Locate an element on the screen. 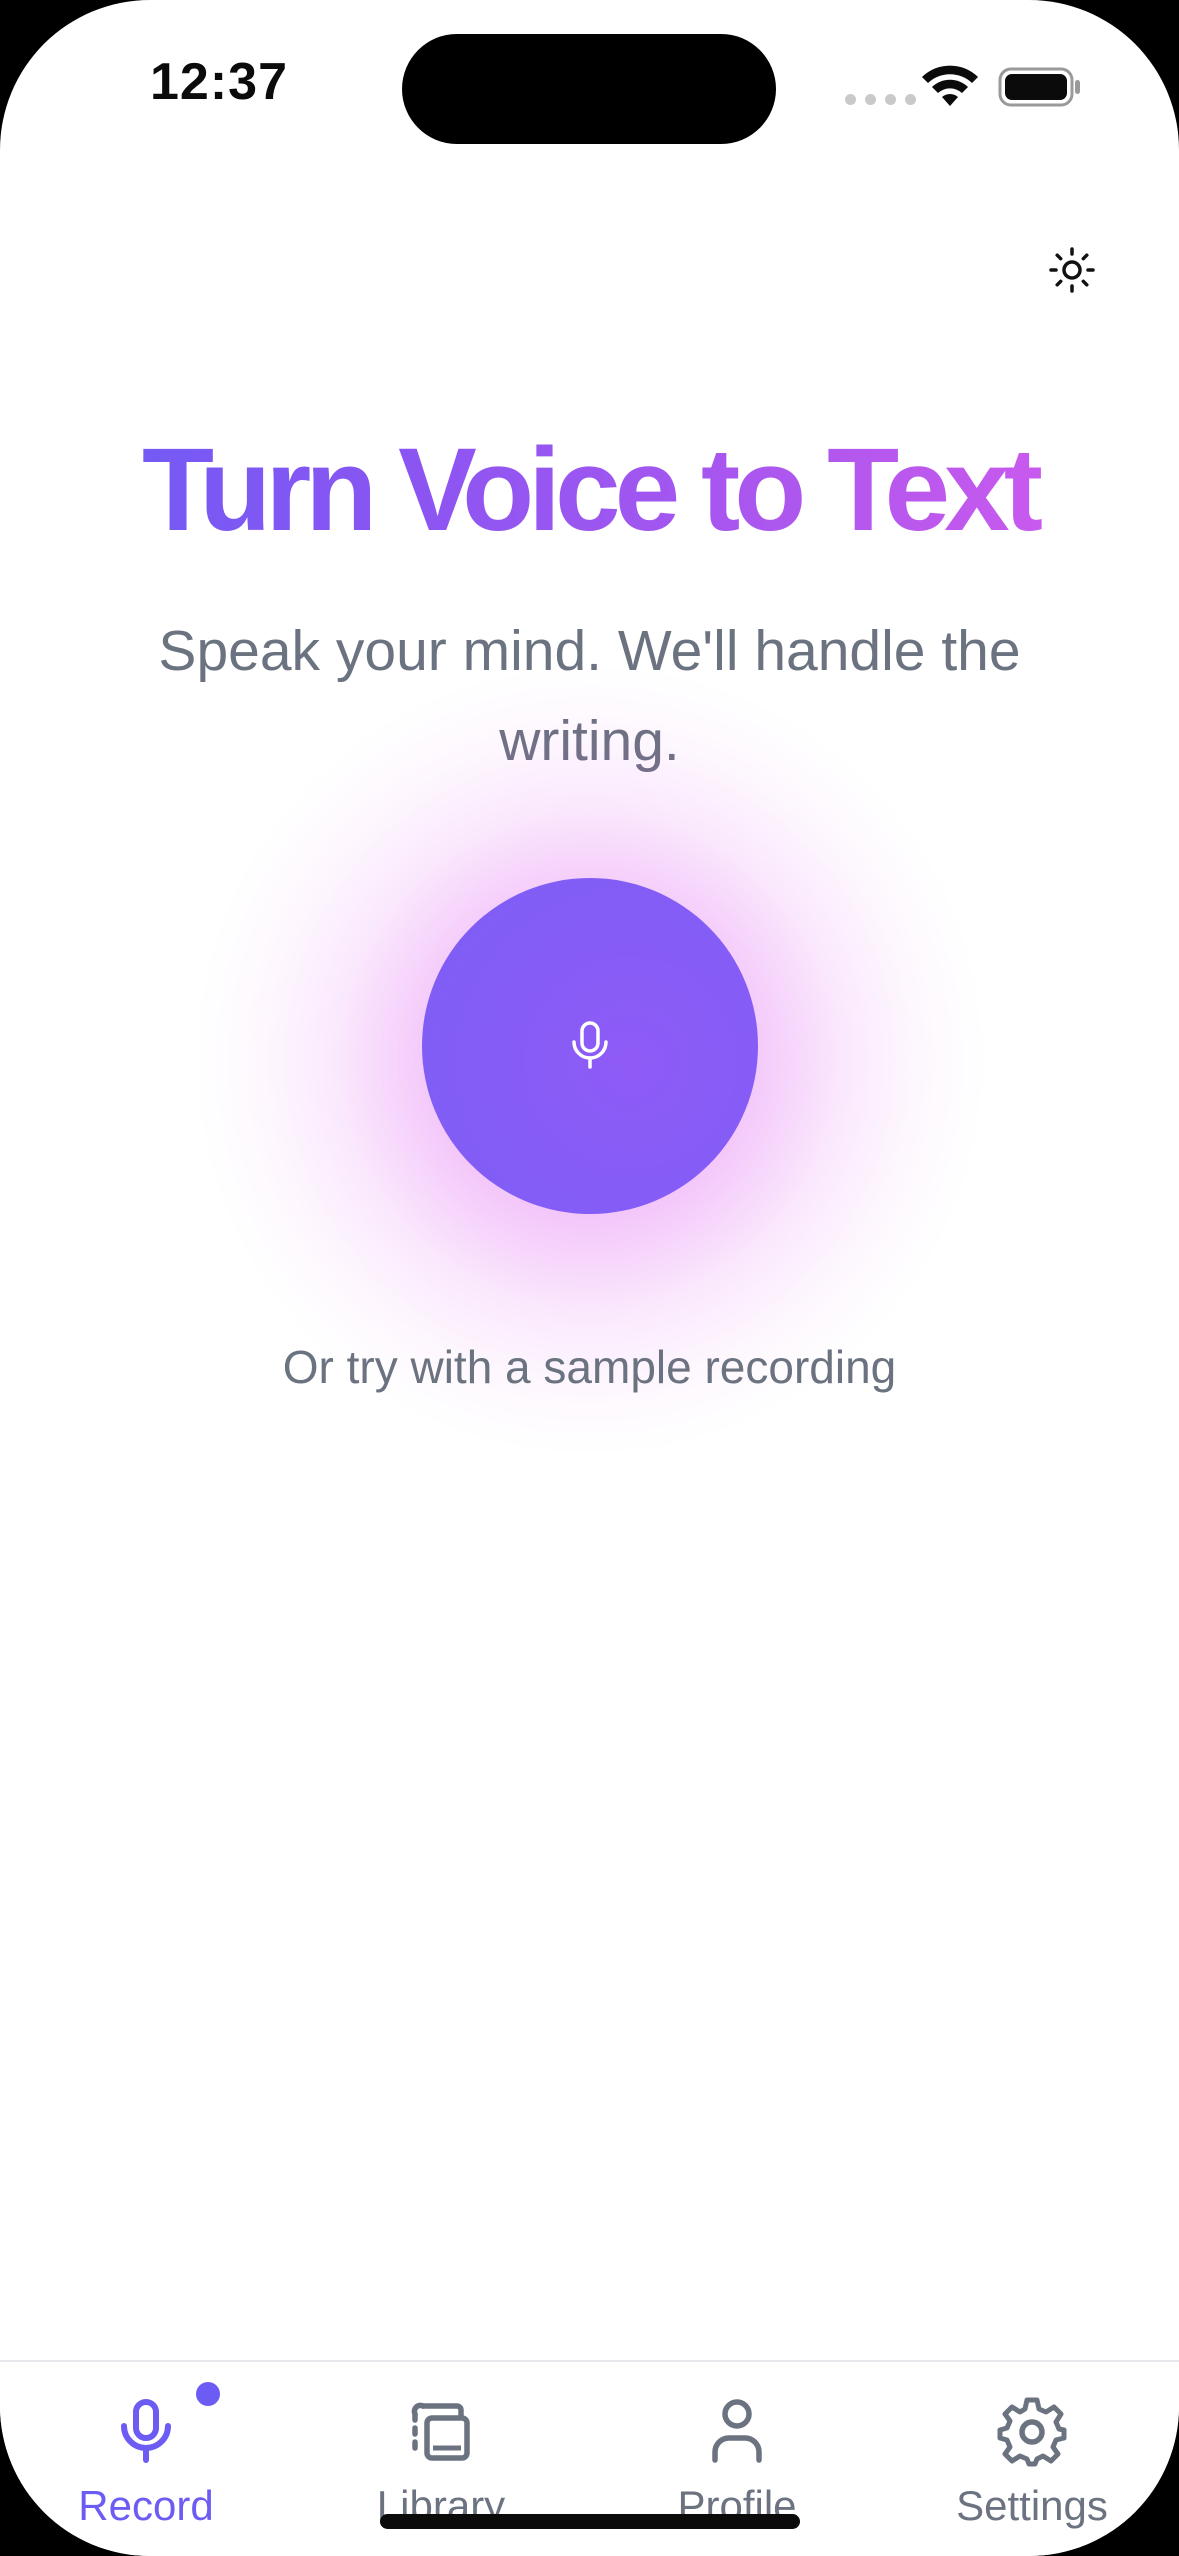  sun-icon is located at coordinates (1072, 270).